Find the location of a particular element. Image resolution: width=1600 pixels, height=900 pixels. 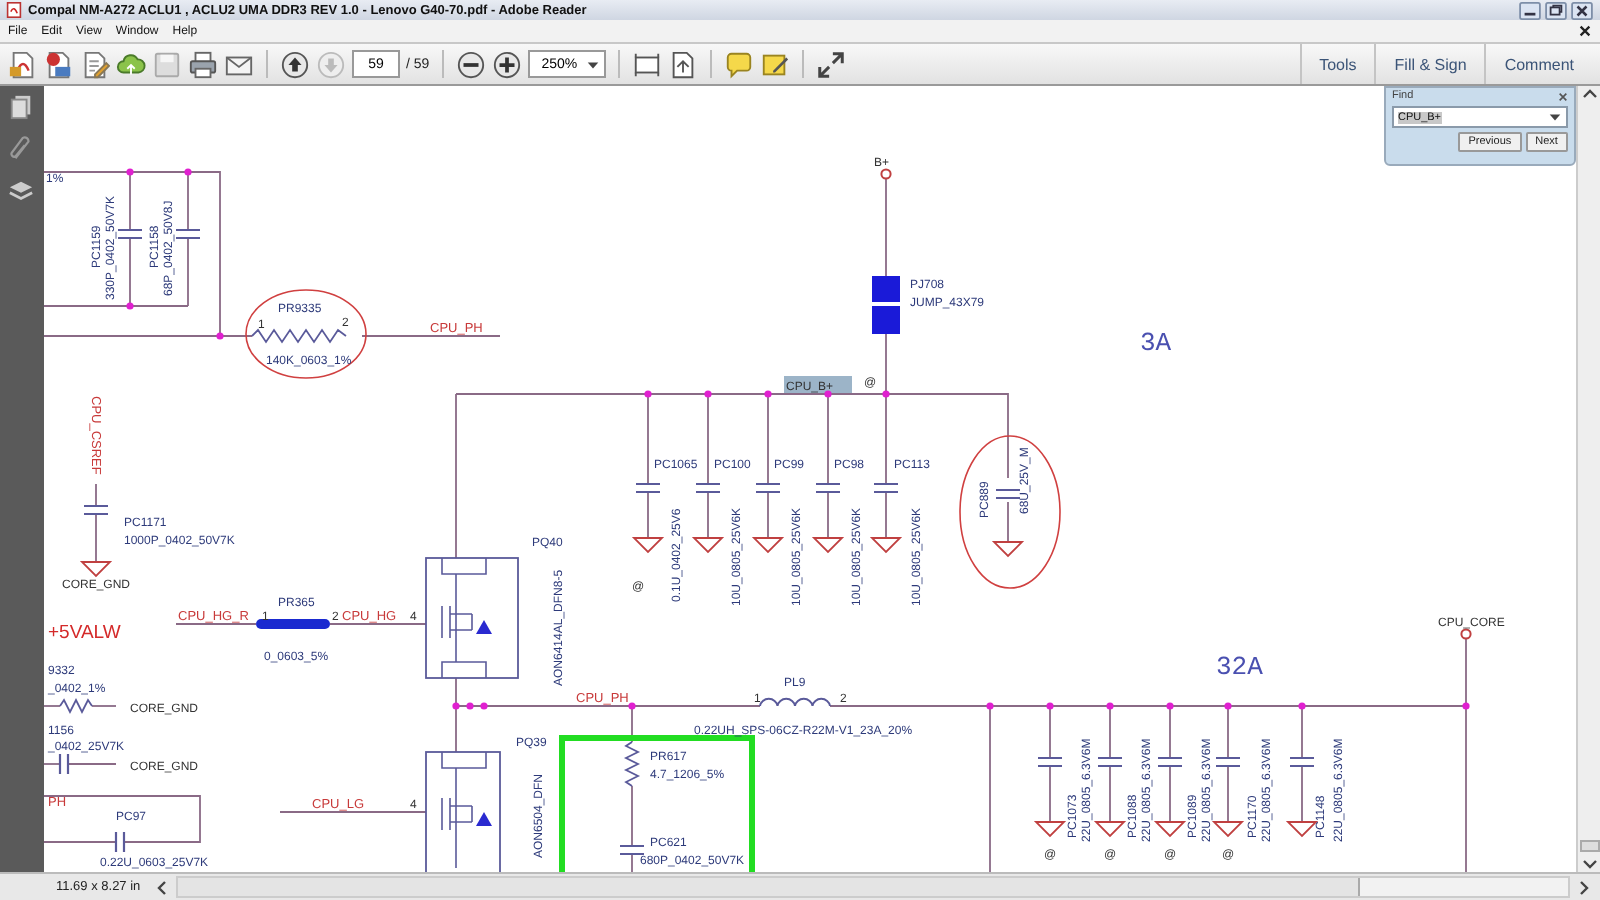

horizontal-scrollbar is located at coordinates (873, 887).